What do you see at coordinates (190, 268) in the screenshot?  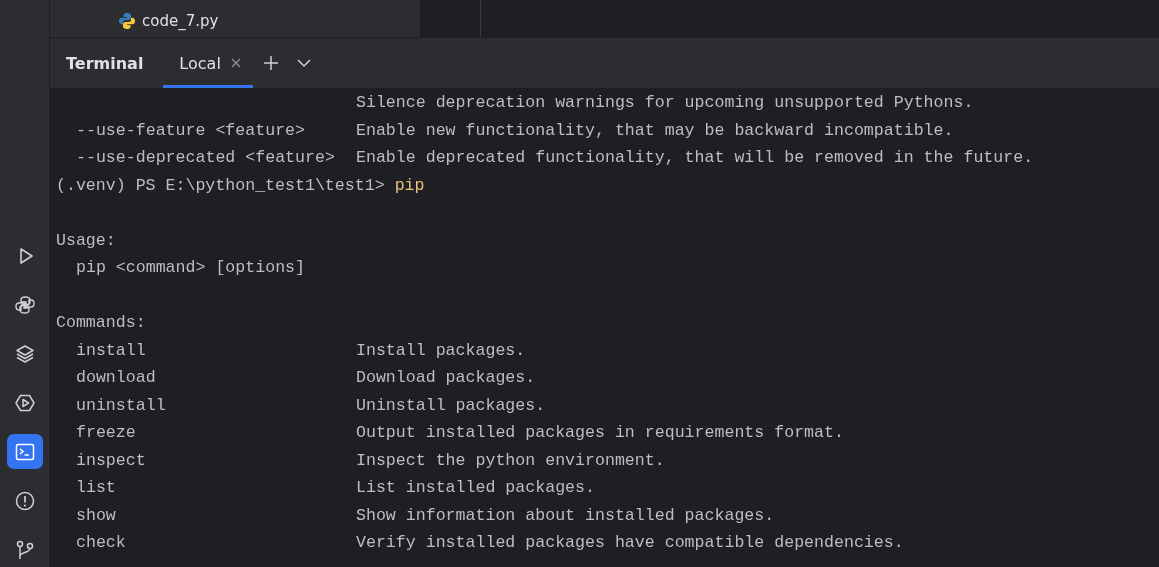 I see `usage-text: pip <command> [options]` at bounding box center [190, 268].